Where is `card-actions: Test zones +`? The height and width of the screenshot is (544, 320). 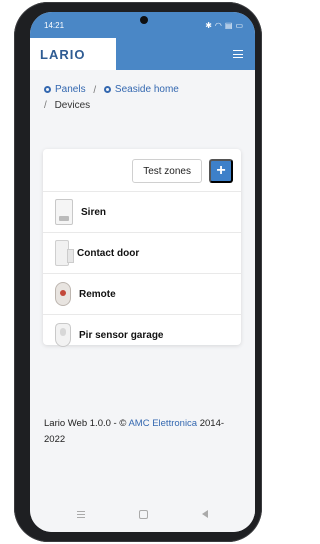
card-actions: Test zones + is located at coordinates (142, 170).